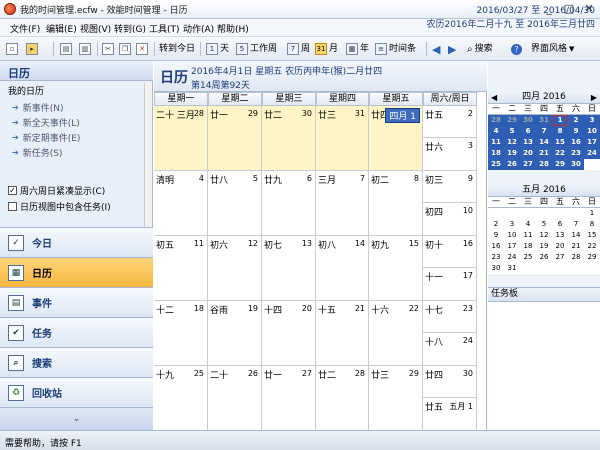 The width and height of the screenshot is (600, 450). What do you see at coordinates (494, 97) in the screenshot?
I see `prev-month-icon: ◀` at bounding box center [494, 97].